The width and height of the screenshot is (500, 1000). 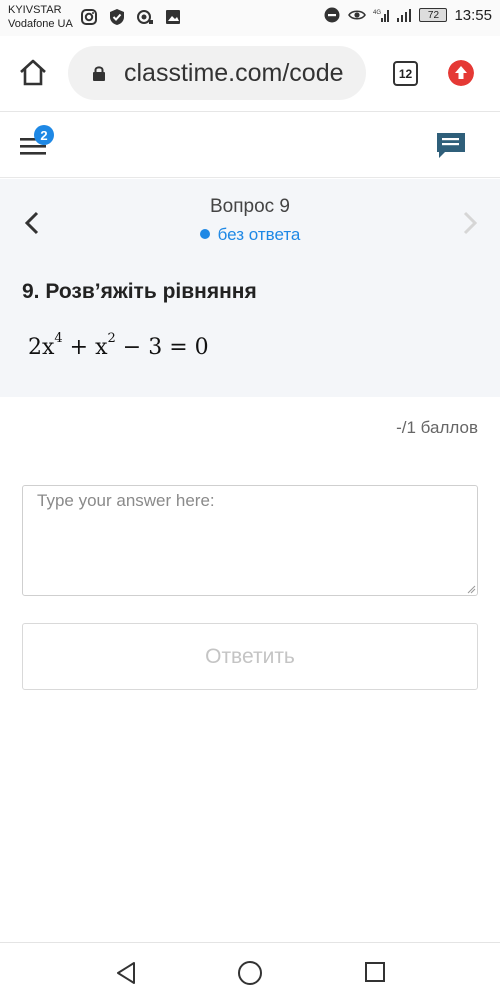 What do you see at coordinates (126, 973) in the screenshot?
I see `back-icon` at bounding box center [126, 973].